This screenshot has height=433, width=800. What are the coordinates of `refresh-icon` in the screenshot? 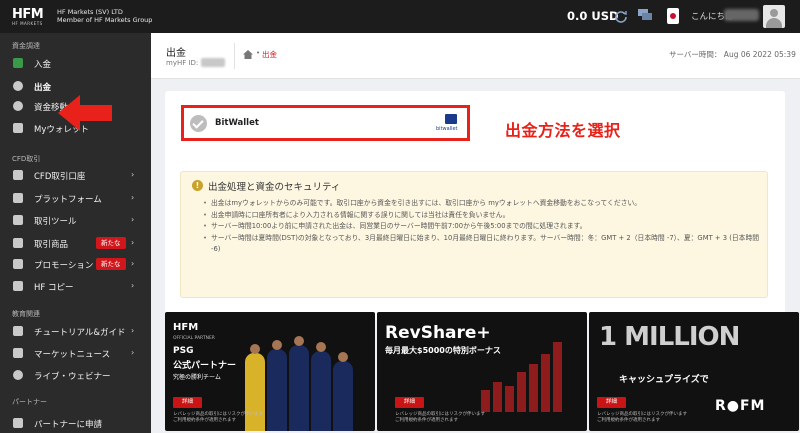 It's located at (621, 16).